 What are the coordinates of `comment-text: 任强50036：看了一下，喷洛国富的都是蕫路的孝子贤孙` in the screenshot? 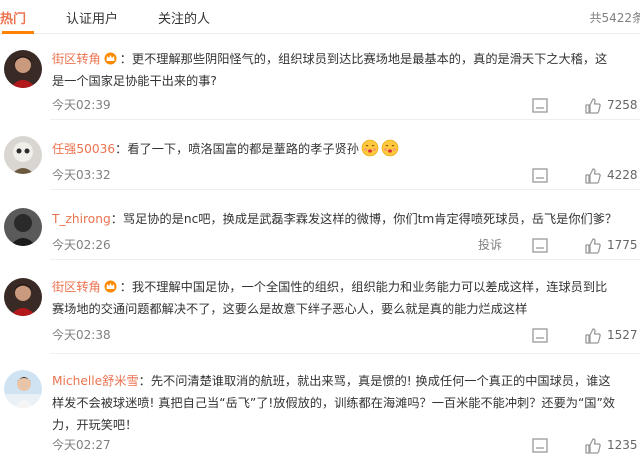 It's located at (345, 149).